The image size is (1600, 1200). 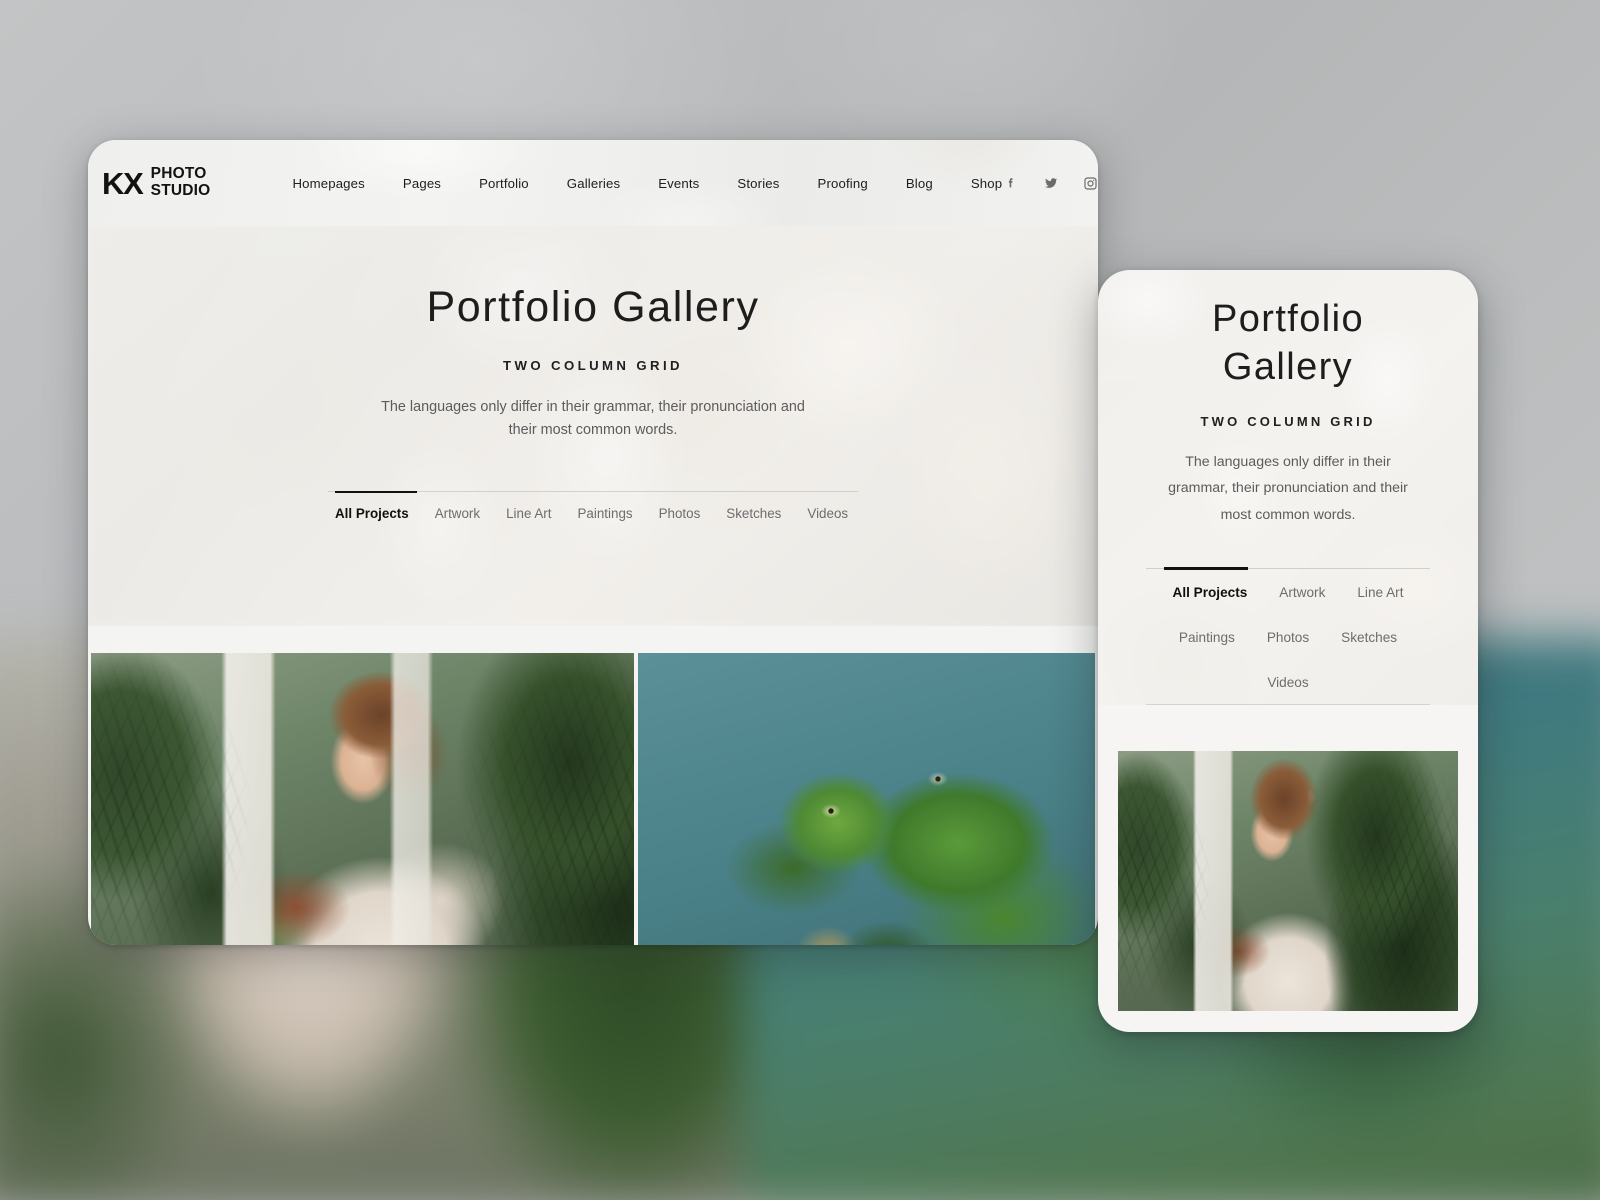 I want to click on twitter-icon, so click(x=1050, y=183).